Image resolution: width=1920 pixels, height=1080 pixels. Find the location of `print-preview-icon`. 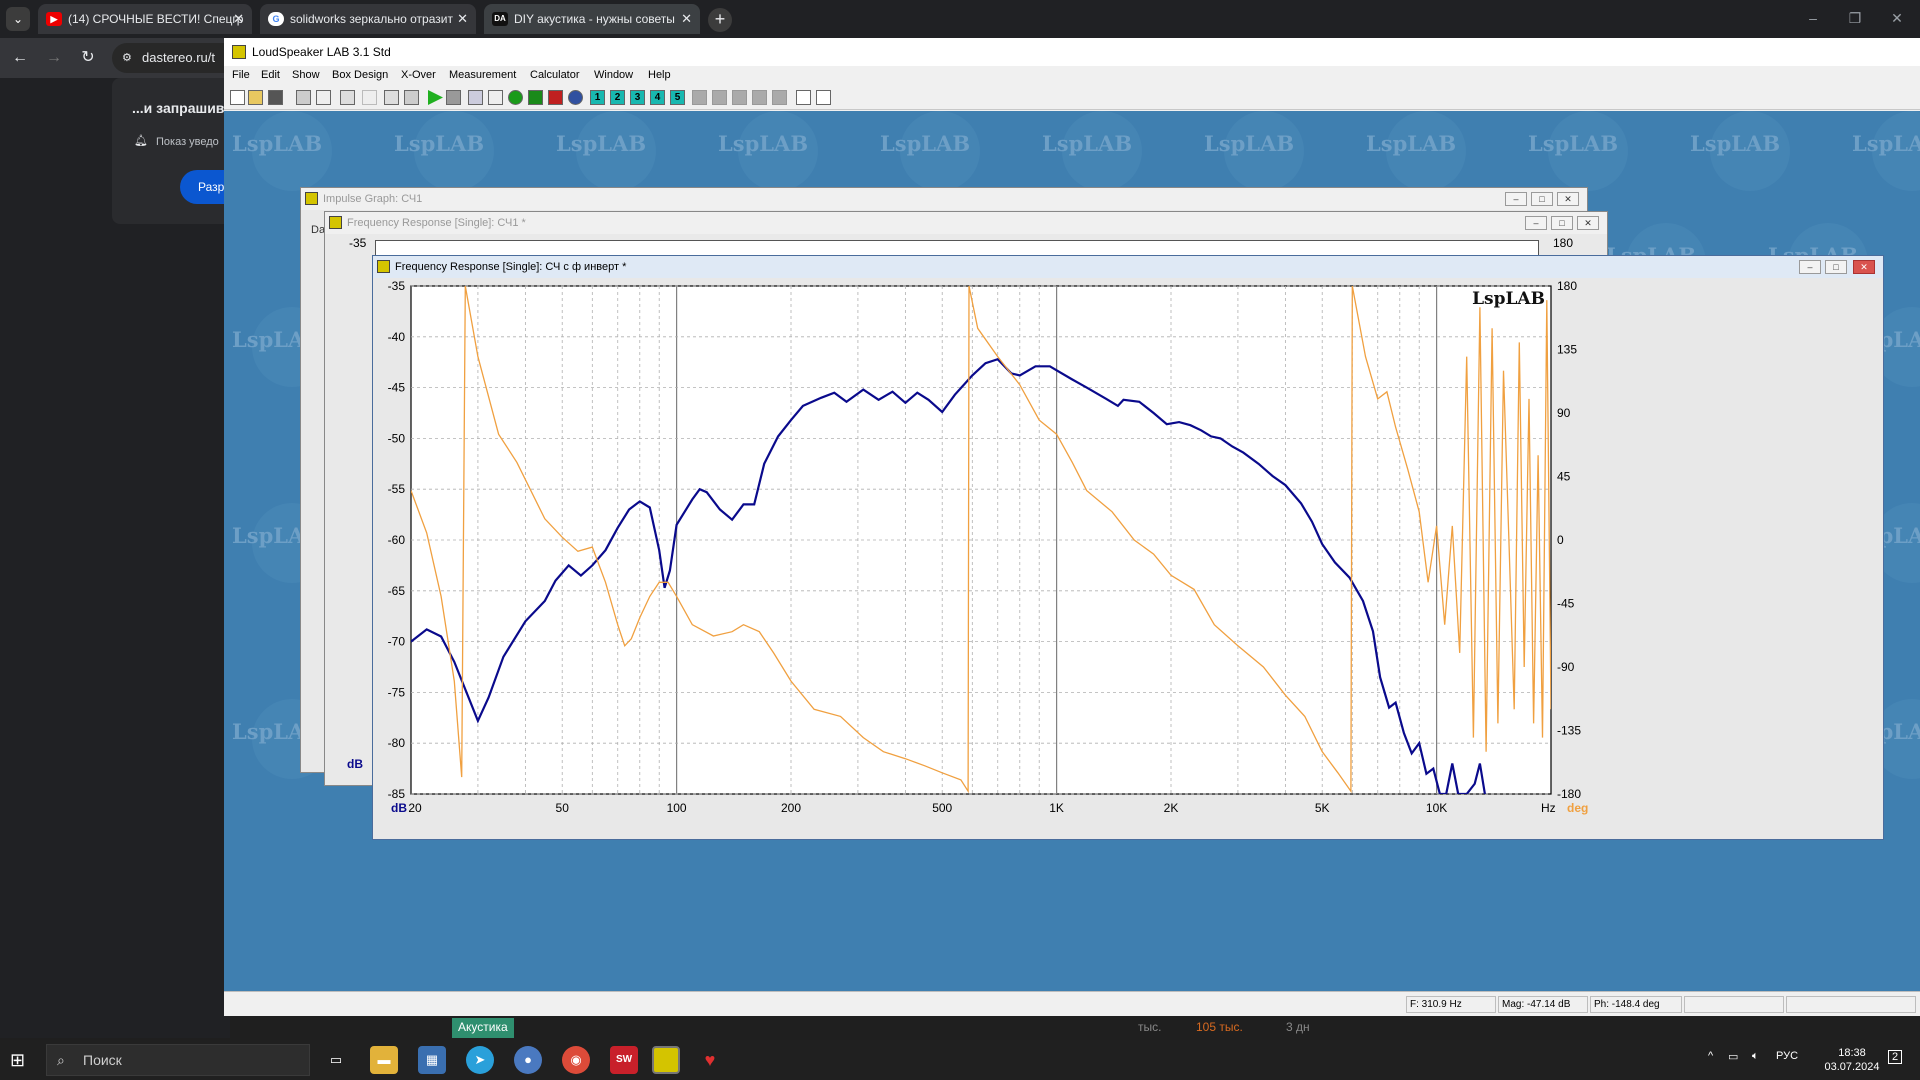

print-preview-icon is located at coordinates (323, 97).